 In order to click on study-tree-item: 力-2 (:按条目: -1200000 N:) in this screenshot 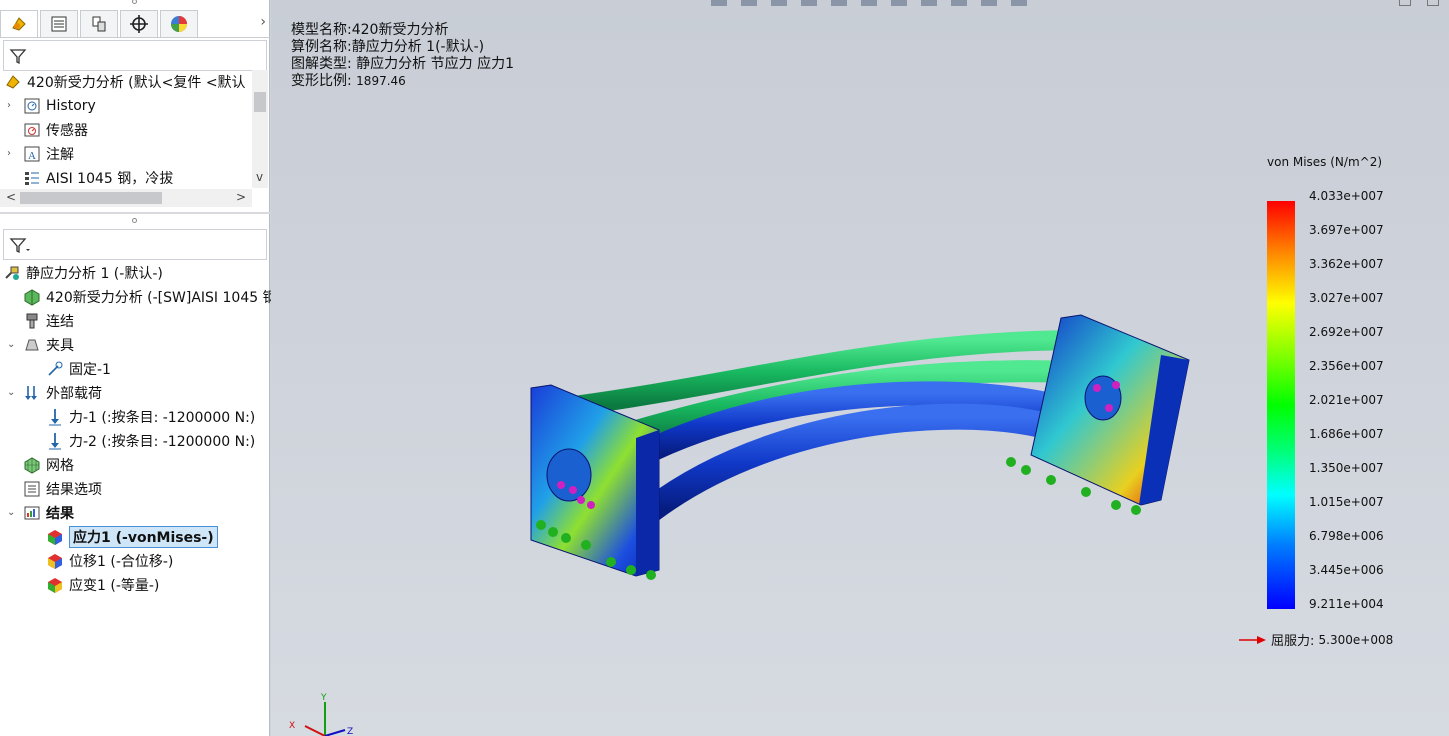, I will do `click(127, 441)`.